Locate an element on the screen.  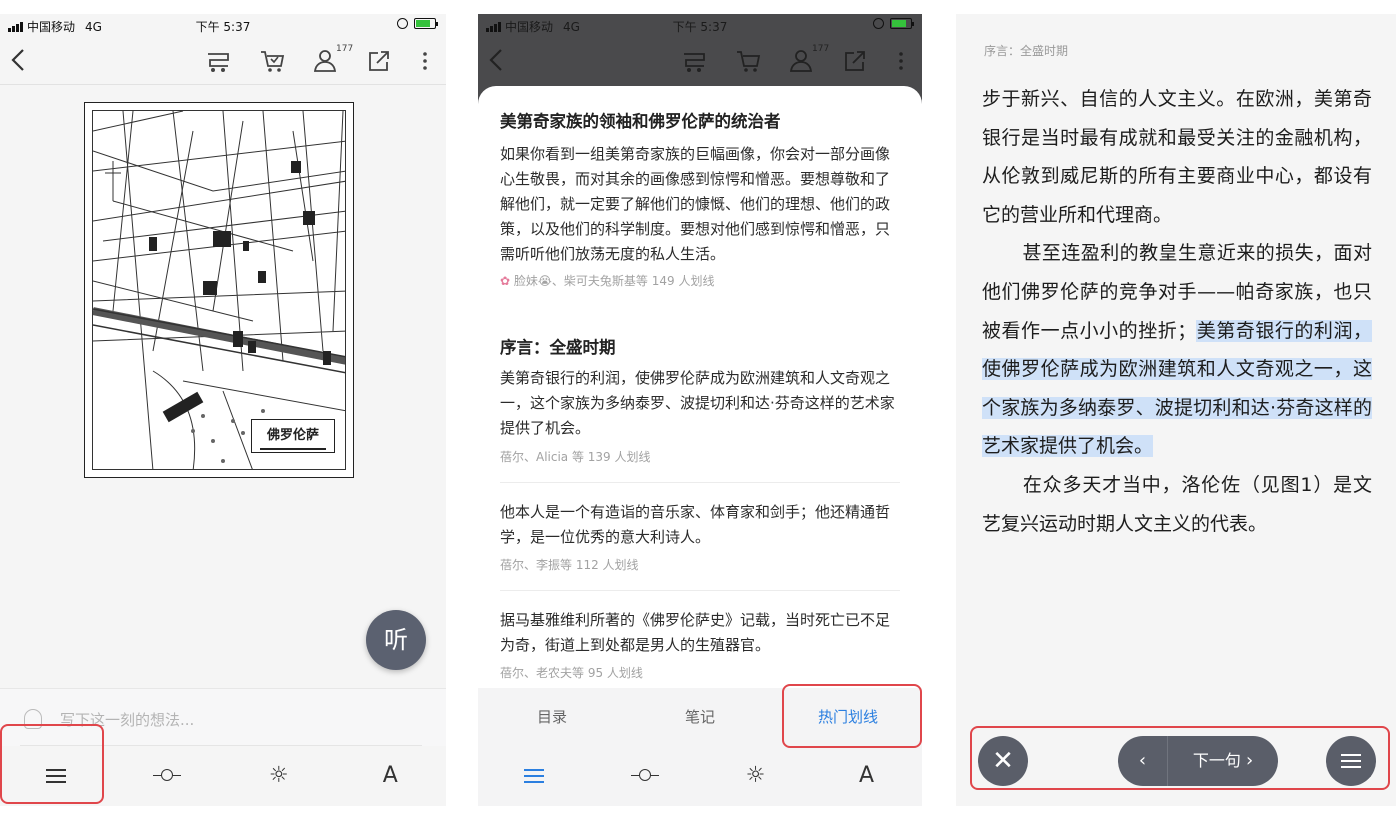
listen-button: 听 is located at coordinates (396, 640).